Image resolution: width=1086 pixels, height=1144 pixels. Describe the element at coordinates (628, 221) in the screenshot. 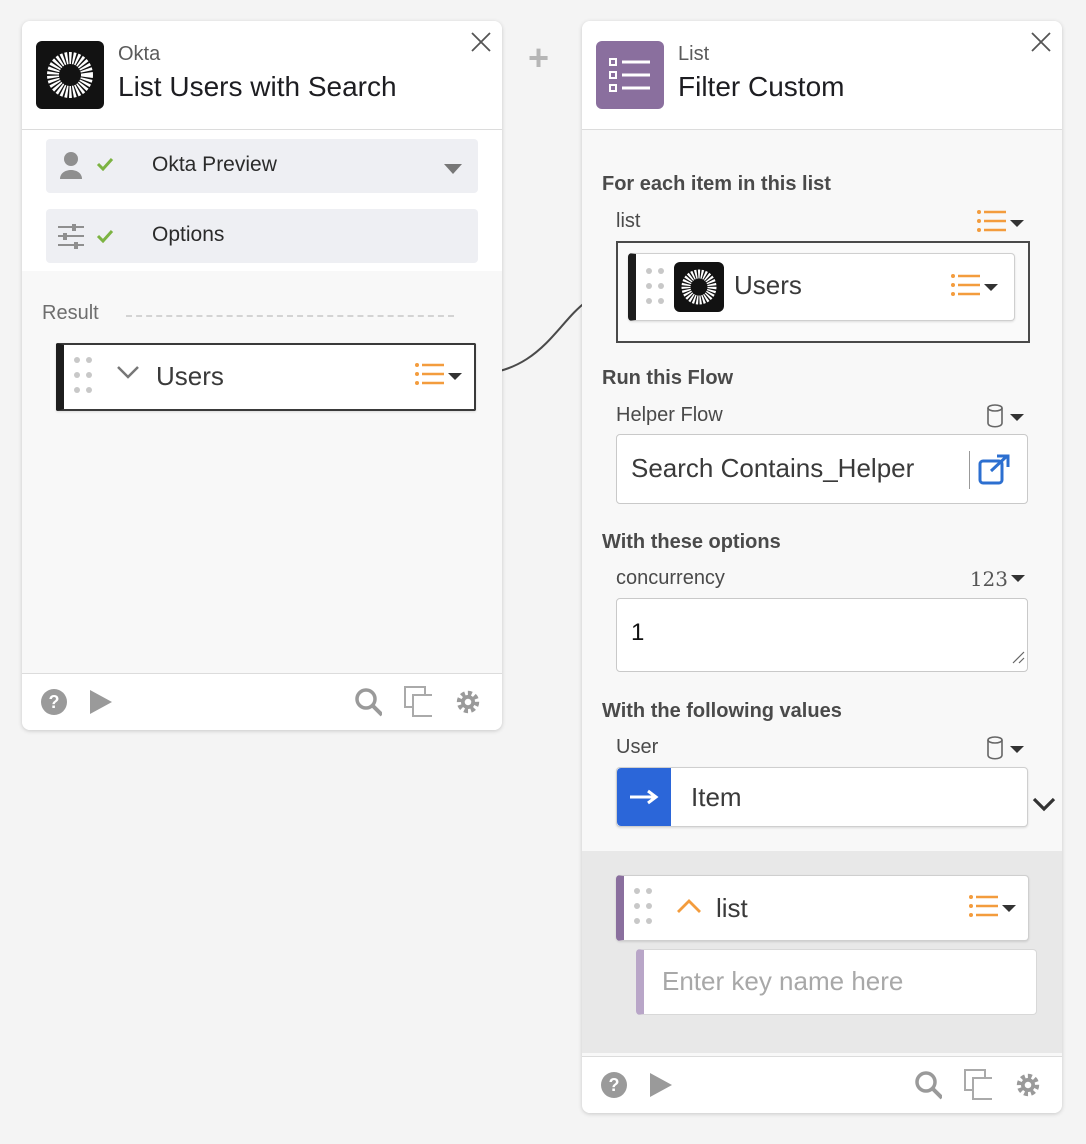

I see `field-label-list: list` at that location.